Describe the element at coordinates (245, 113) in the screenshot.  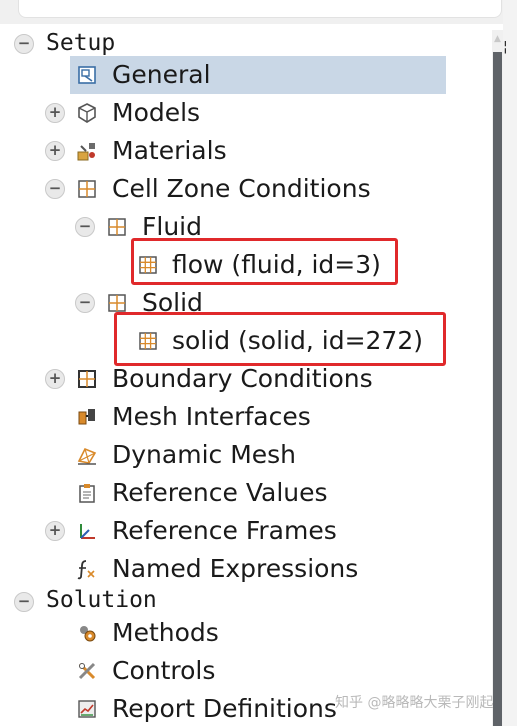
I see `tree-item-models: + Models` at that location.